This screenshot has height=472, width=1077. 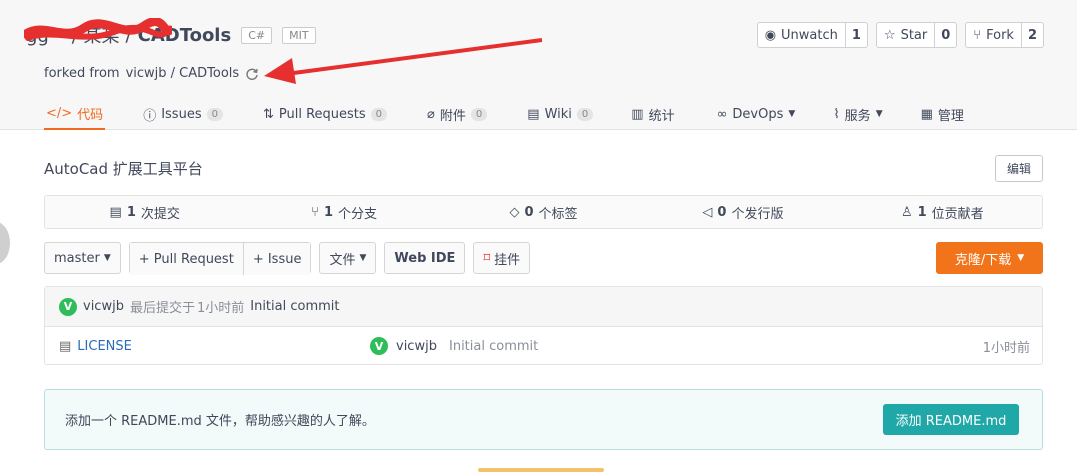 I want to click on tab-label: DevOps, so click(x=758, y=114).